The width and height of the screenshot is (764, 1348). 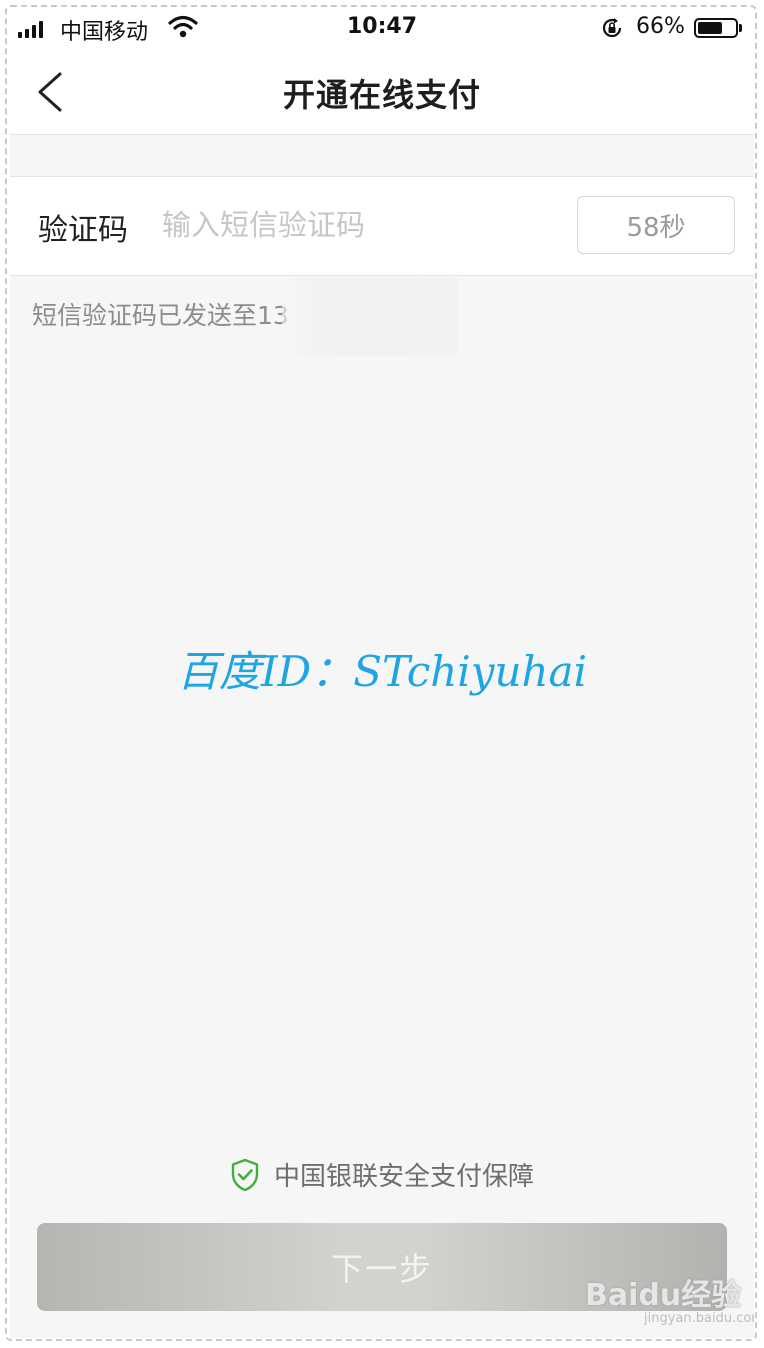 I want to click on shield-check-icon, so click(x=245, y=1174).